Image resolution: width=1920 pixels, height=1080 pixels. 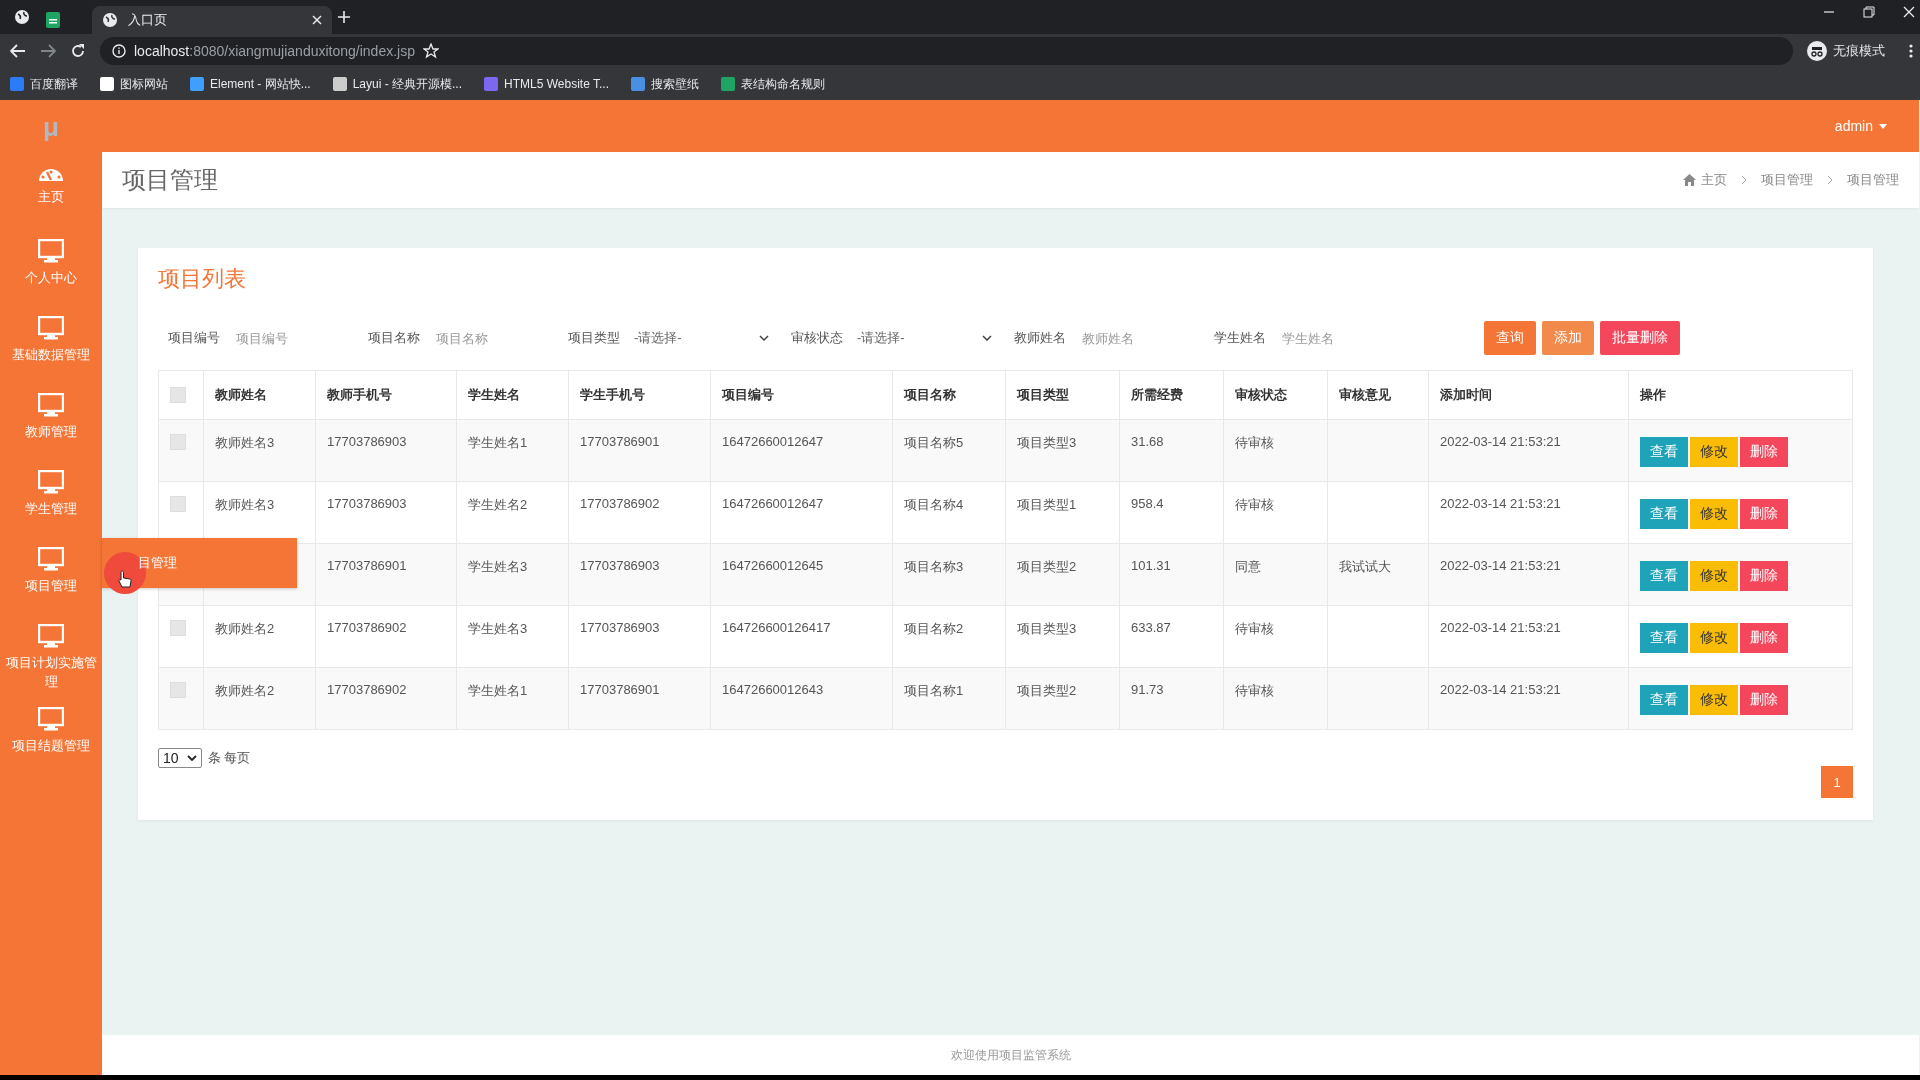 I want to click on column-header: 项目名称, so click(x=949, y=395).